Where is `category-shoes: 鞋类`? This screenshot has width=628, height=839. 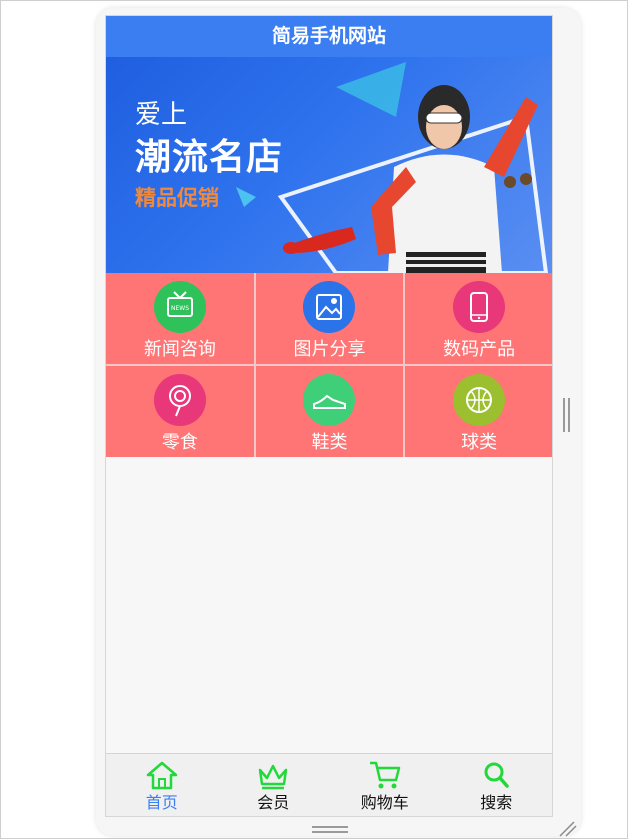
category-shoes: 鞋类 is located at coordinates (329, 411).